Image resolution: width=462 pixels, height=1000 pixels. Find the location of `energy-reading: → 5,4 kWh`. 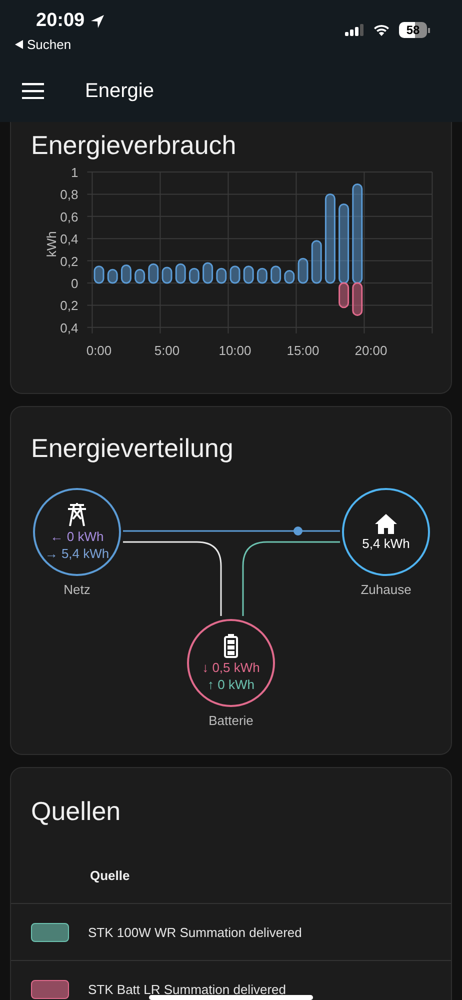

energy-reading: → 5,4 kWh is located at coordinates (77, 553).